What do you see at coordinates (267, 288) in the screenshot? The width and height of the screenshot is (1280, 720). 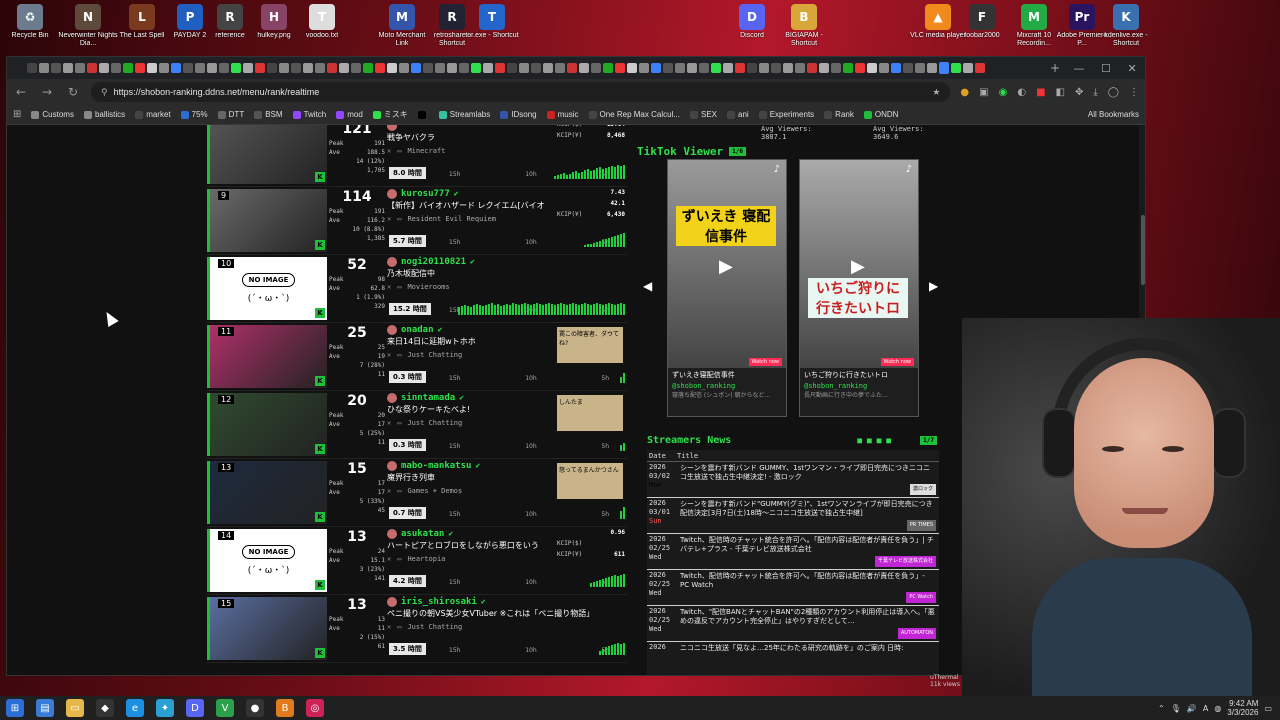 I see `stream-thumbnail: NO IMAGE (´・ω・`) 10 K` at bounding box center [267, 288].